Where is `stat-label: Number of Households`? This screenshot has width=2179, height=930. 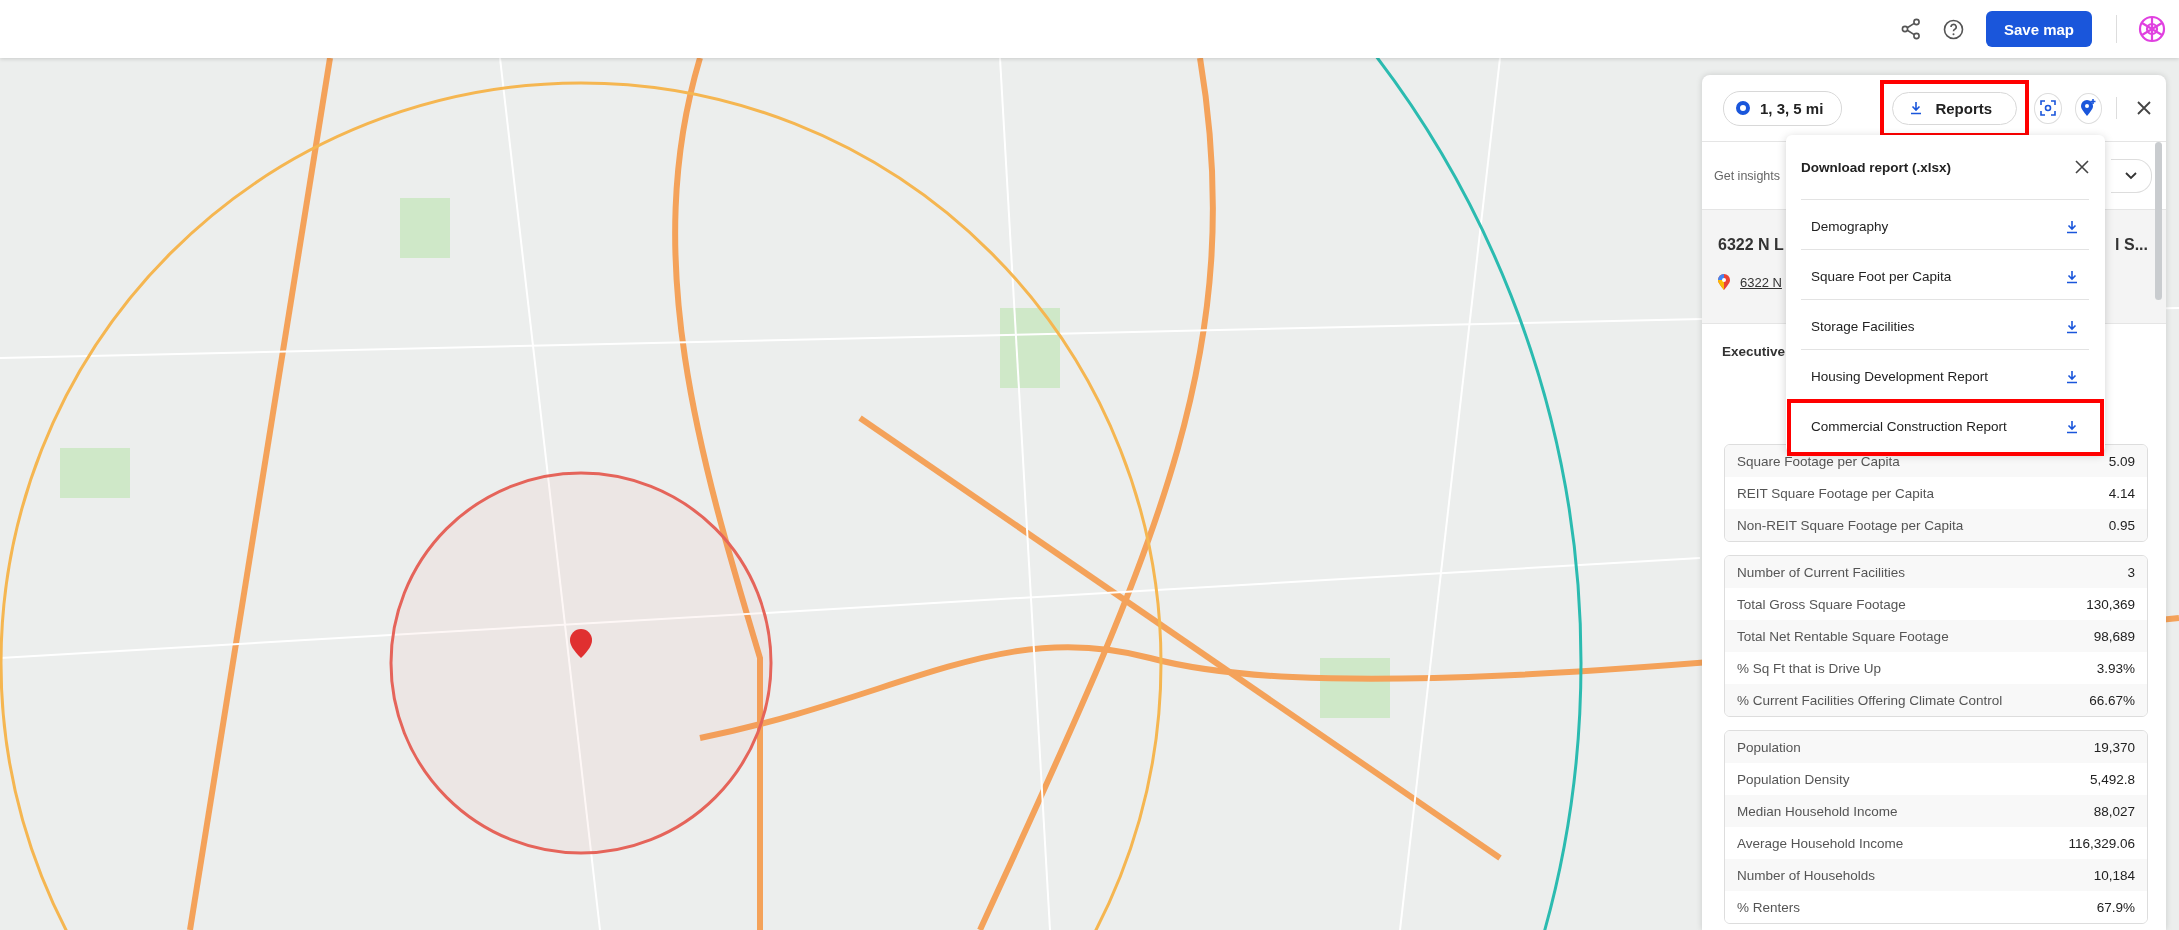 stat-label: Number of Households is located at coordinates (1806, 875).